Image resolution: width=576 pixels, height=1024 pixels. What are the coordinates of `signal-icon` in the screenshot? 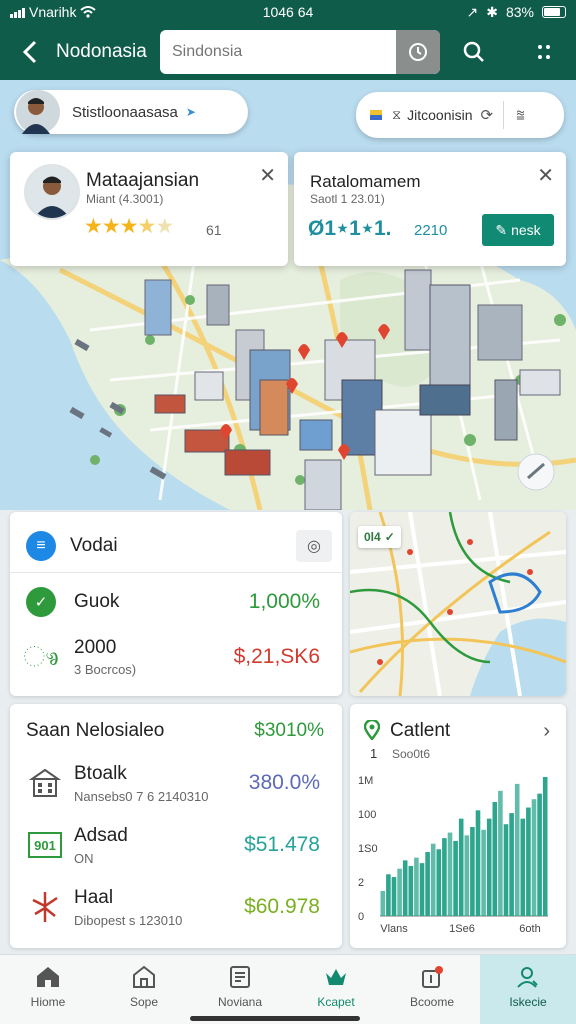 It's located at (17, 12).